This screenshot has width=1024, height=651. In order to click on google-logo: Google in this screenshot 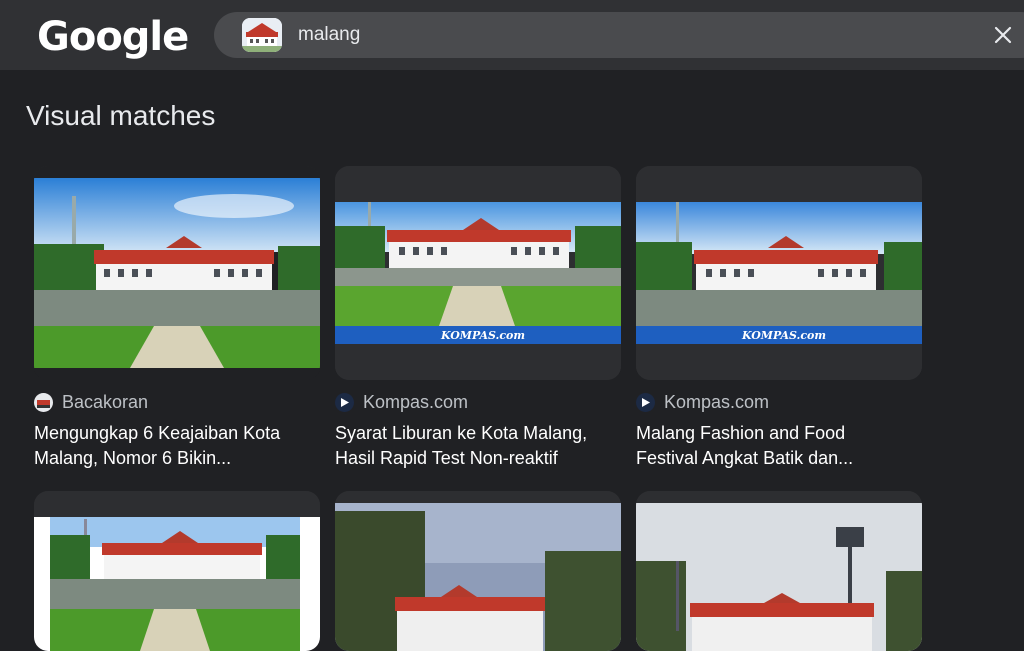, I will do `click(113, 37)`.